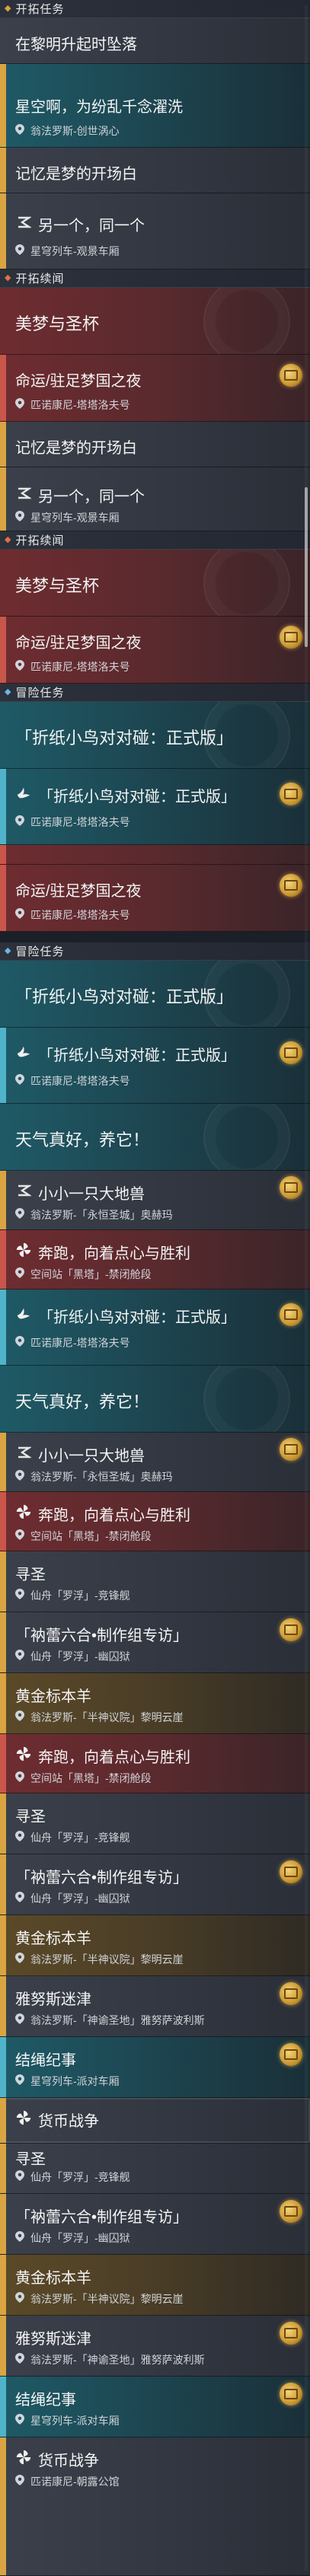 This screenshot has width=310, height=2576. I want to click on quest-title: 寻圣, so click(30, 1575).